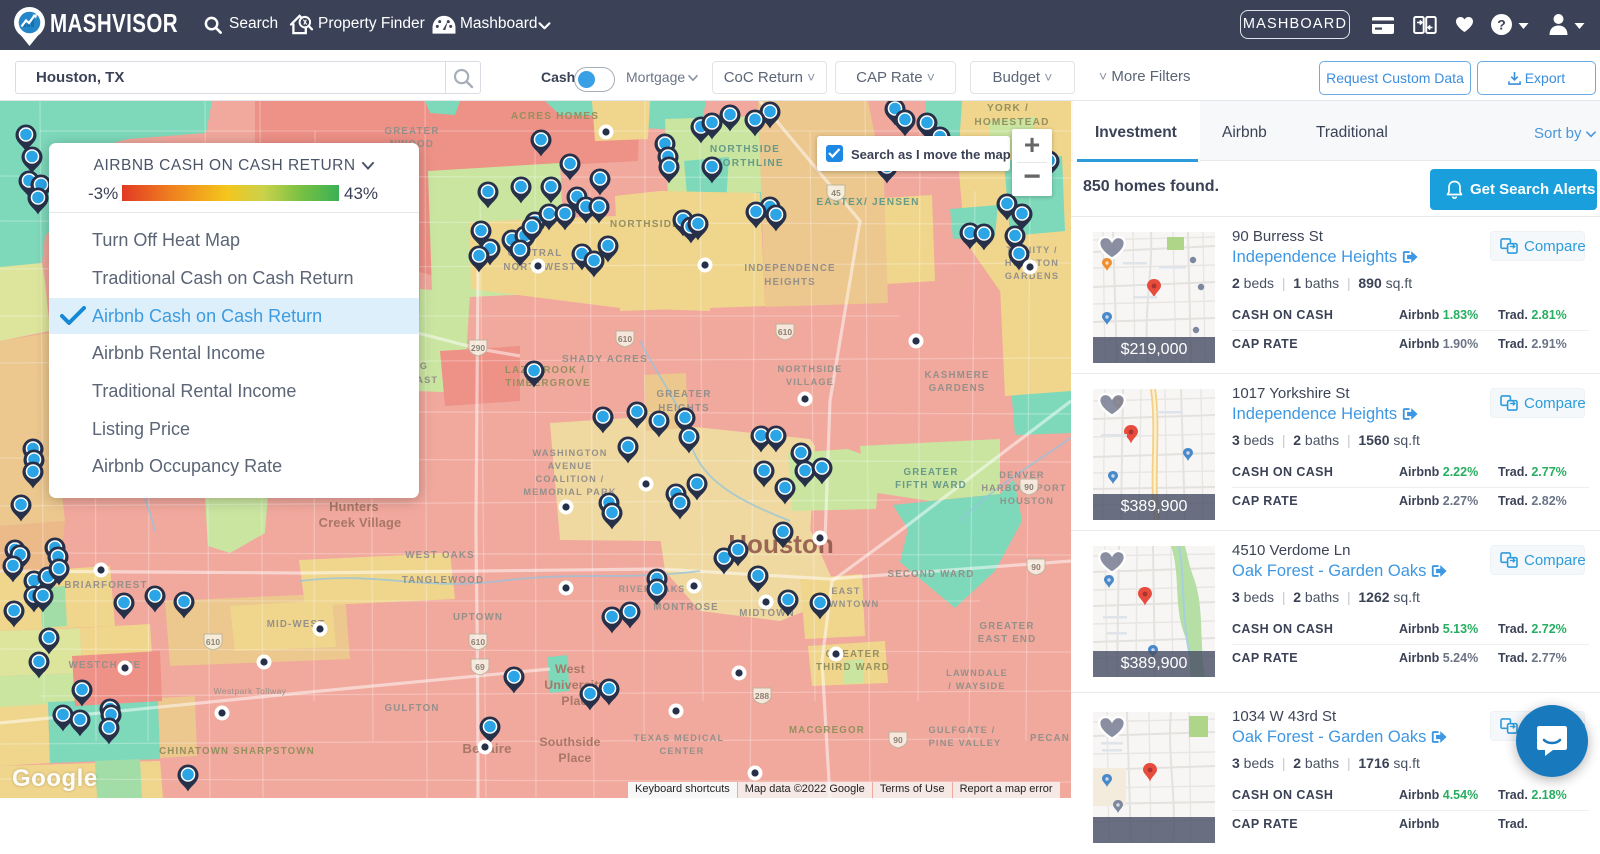 The width and height of the screenshot is (1600, 854). What do you see at coordinates (570, 466) in the screenshot?
I see `svg-text: AVENUE` at bounding box center [570, 466].